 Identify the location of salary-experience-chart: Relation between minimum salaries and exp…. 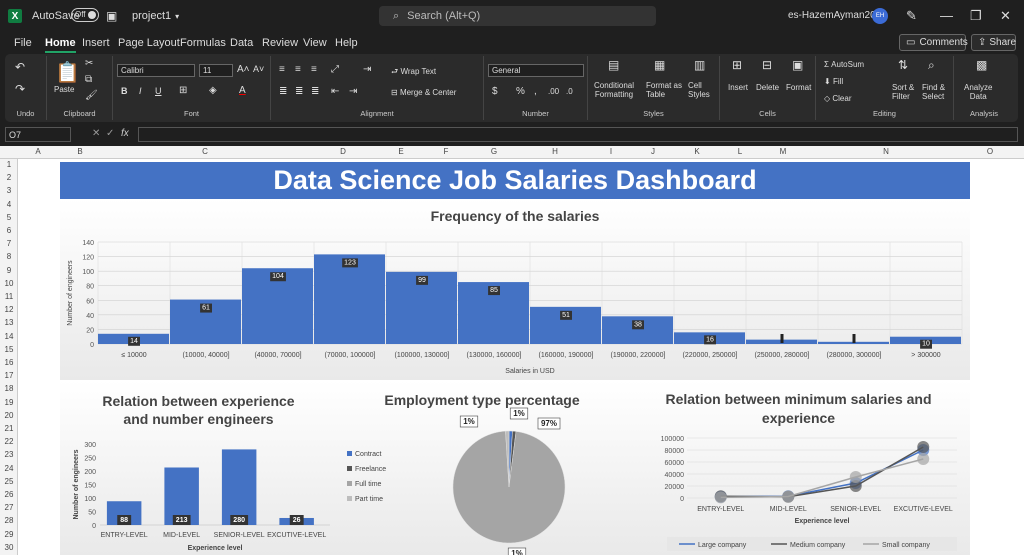
(798, 467).